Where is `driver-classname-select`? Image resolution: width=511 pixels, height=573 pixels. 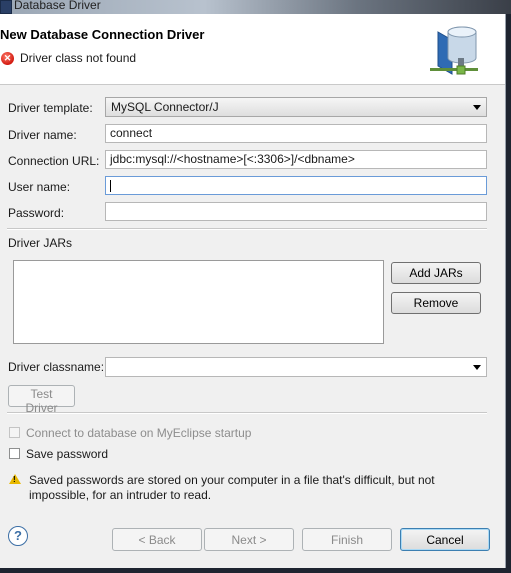 driver-classname-select is located at coordinates (296, 367).